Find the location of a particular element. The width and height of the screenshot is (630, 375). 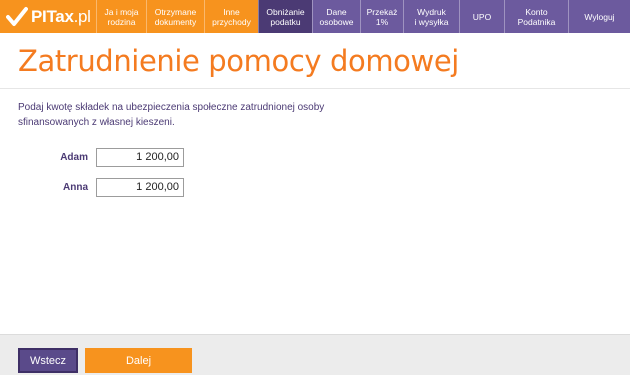

page-title: Zatrudnienie pomocy domowej is located at coordinates (238, 61).